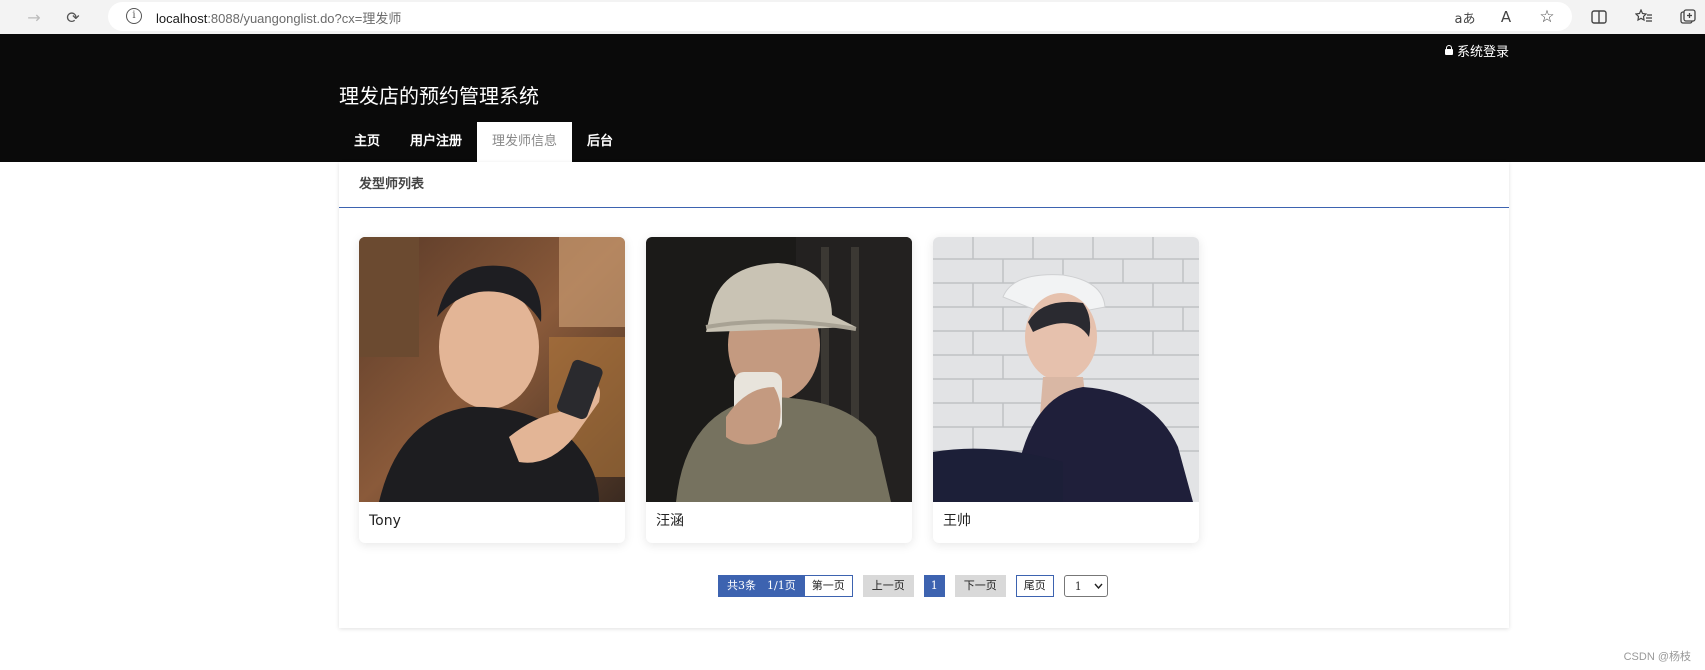 Image resolution: width=1705 pixels, height=670 pixels. Describe the element at coordinates (1599, 17) in the screenshot. I see `split-screen-icon` at that location.